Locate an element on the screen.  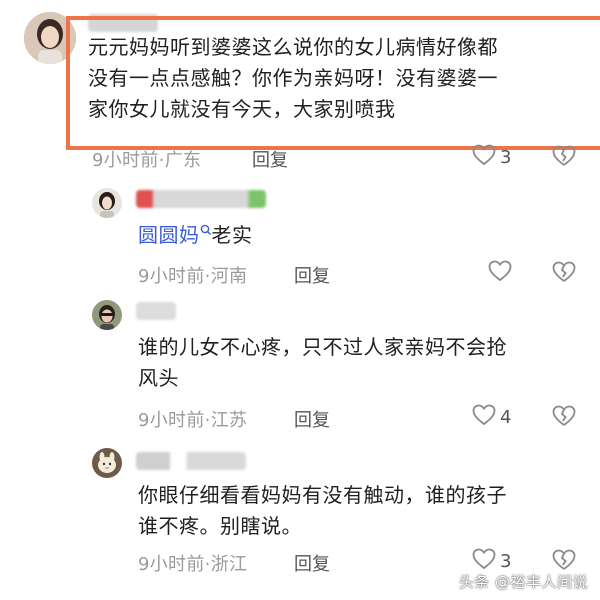
comment-meta: 9小时前·河南 is located at coordinates (192, 275).